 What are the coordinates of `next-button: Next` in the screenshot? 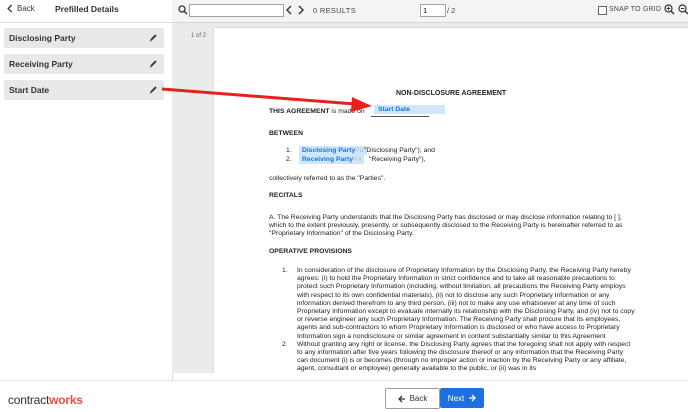 It's located at (462, 398).